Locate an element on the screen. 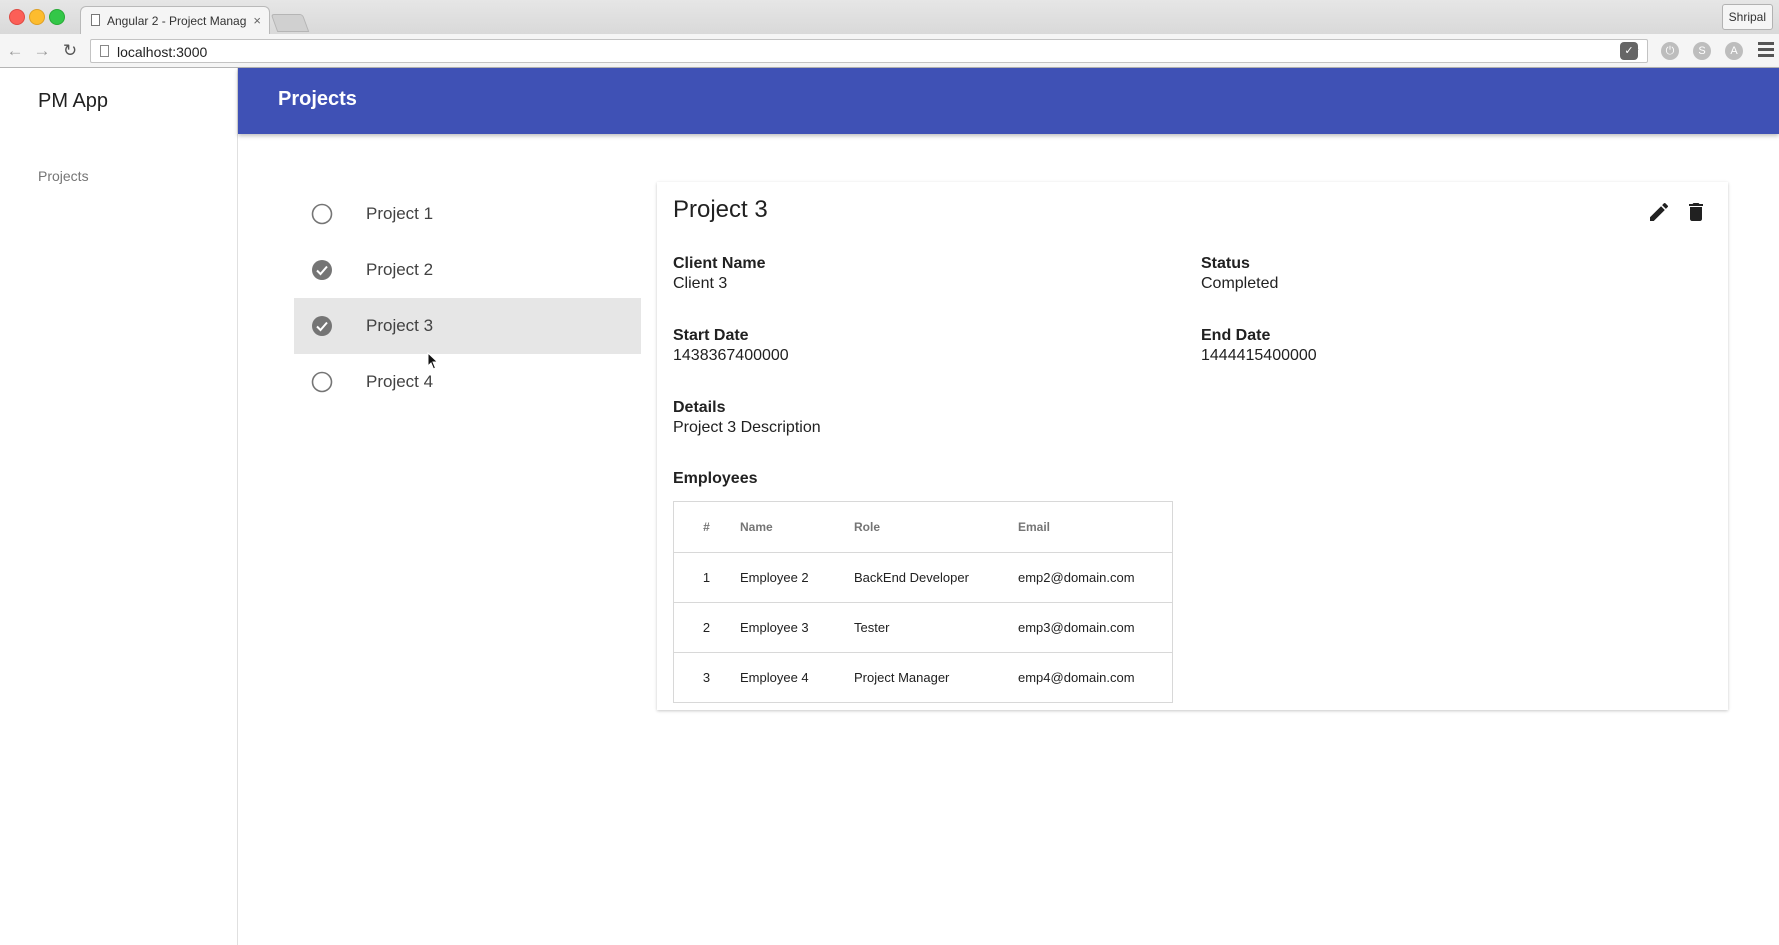  mouse-cursor-icon is located at coordinates (433, 361).